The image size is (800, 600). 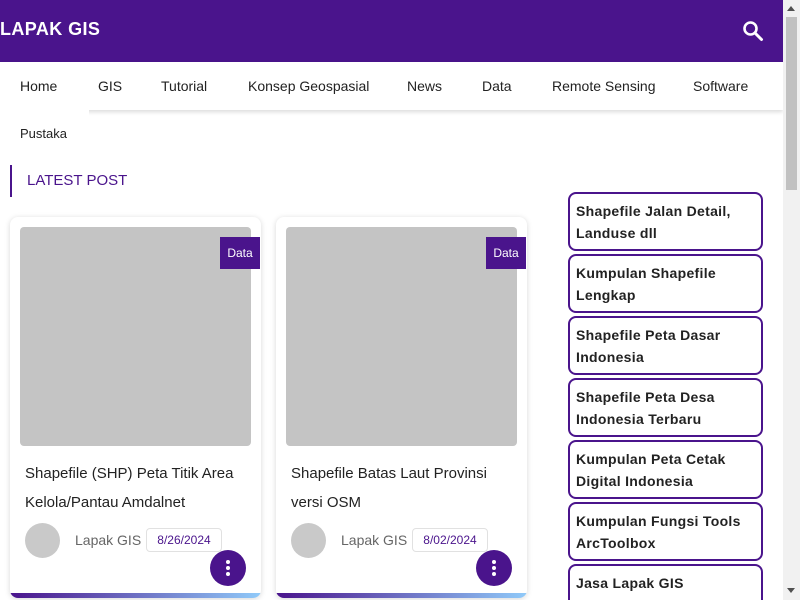 What do you see at coordinates (665, 582) in the screenshot?
I see `sidebar-link: Jasa Lapak GIS` at bounding box center [665, 582].